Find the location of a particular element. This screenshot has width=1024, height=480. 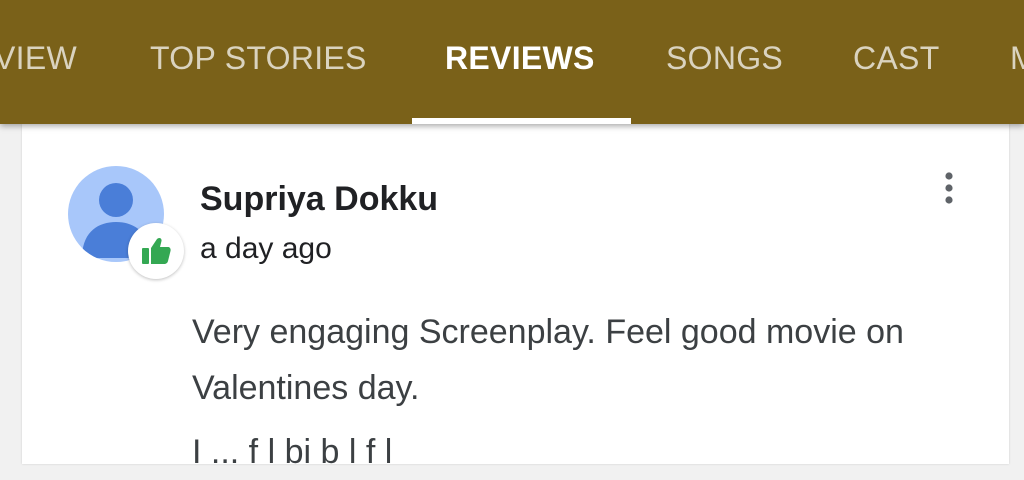

tab-cast: CAST is located at coordinates (896, 58).